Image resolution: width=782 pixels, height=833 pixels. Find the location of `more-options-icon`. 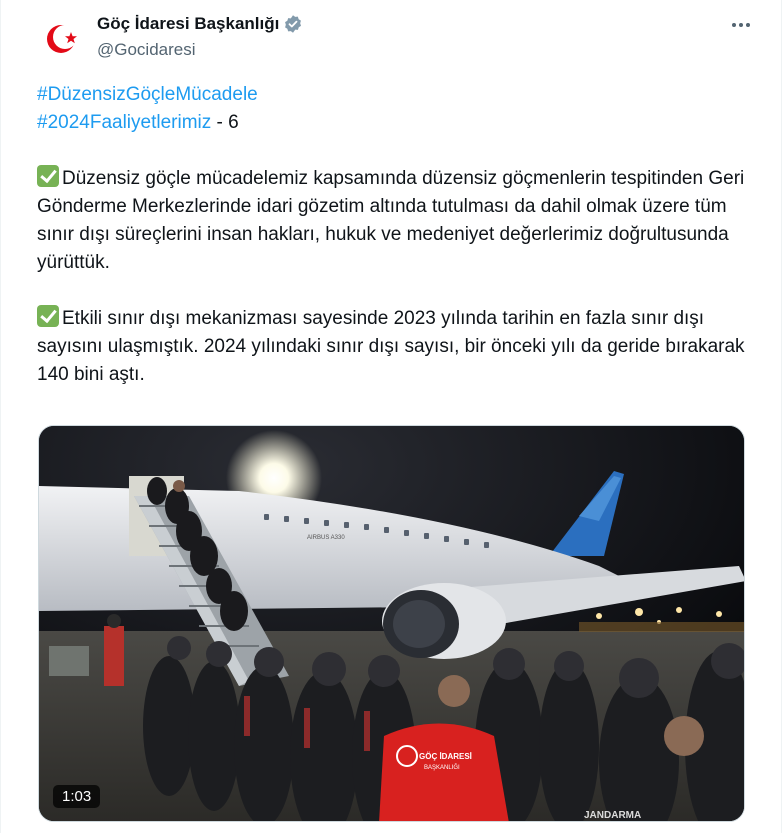

more-options-icon is located at coordinates (741, 25).